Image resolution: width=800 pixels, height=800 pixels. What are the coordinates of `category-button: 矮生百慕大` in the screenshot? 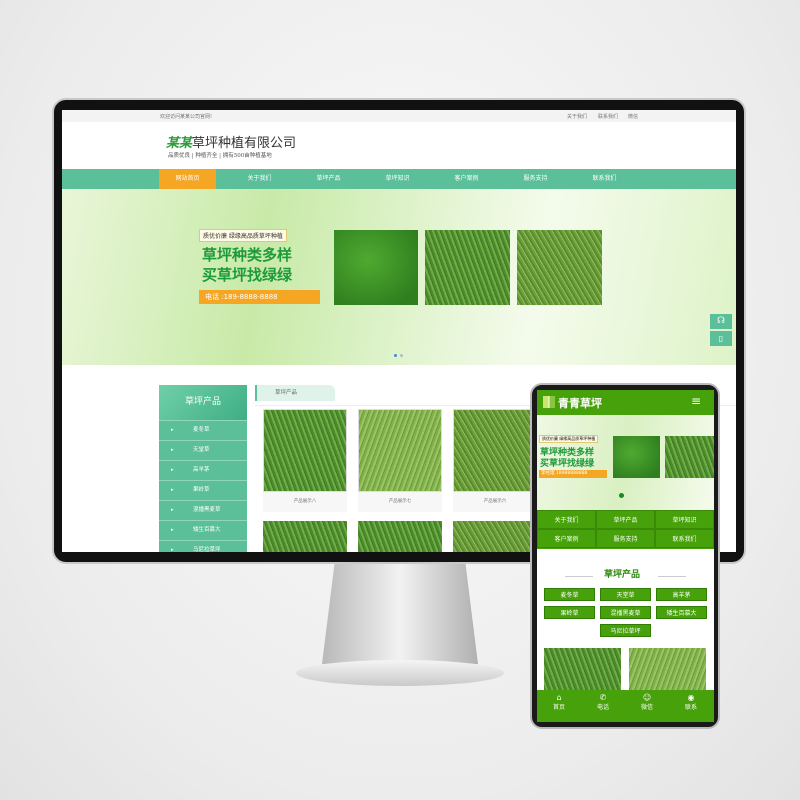 It's located at (681, 612).